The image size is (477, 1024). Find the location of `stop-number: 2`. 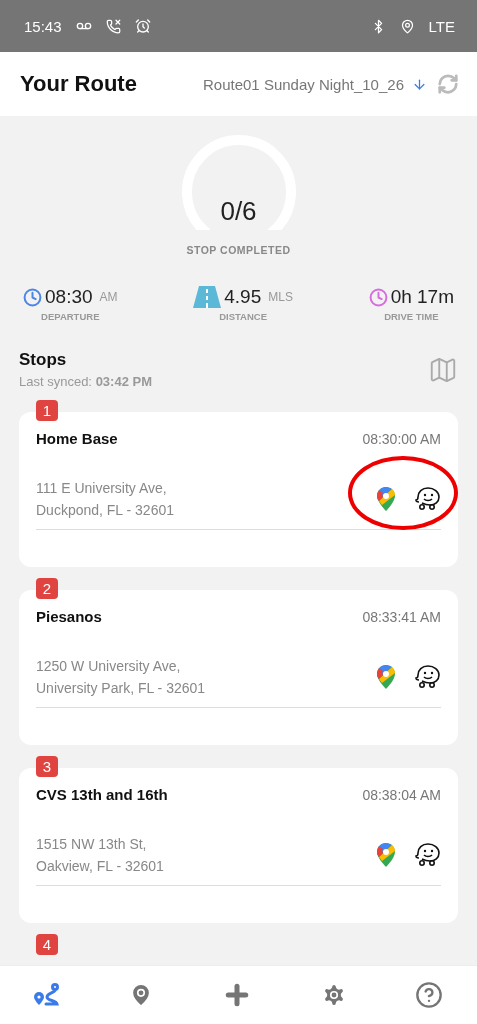

stop-number: 2 is located at coordinates (47, 588).